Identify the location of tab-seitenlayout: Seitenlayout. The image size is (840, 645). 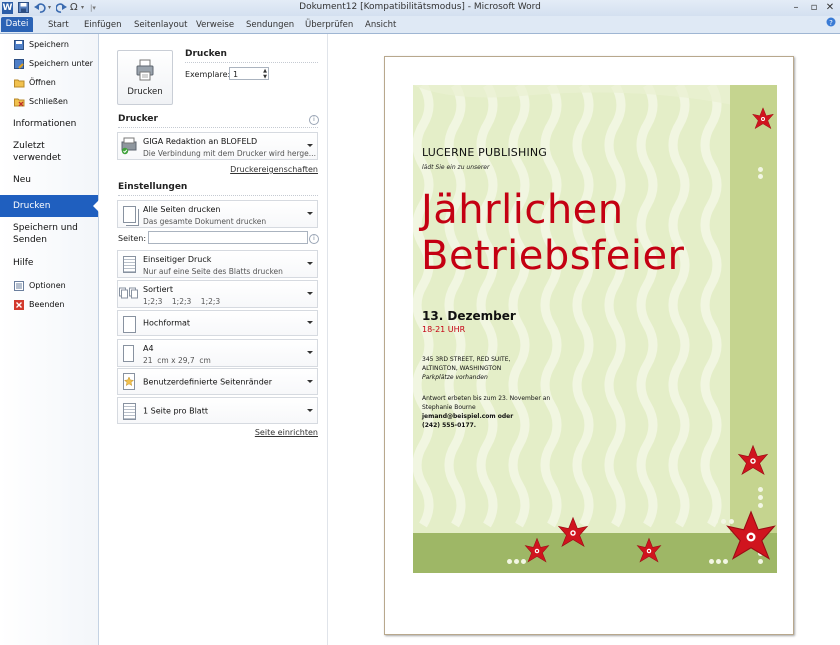
(160, 25).